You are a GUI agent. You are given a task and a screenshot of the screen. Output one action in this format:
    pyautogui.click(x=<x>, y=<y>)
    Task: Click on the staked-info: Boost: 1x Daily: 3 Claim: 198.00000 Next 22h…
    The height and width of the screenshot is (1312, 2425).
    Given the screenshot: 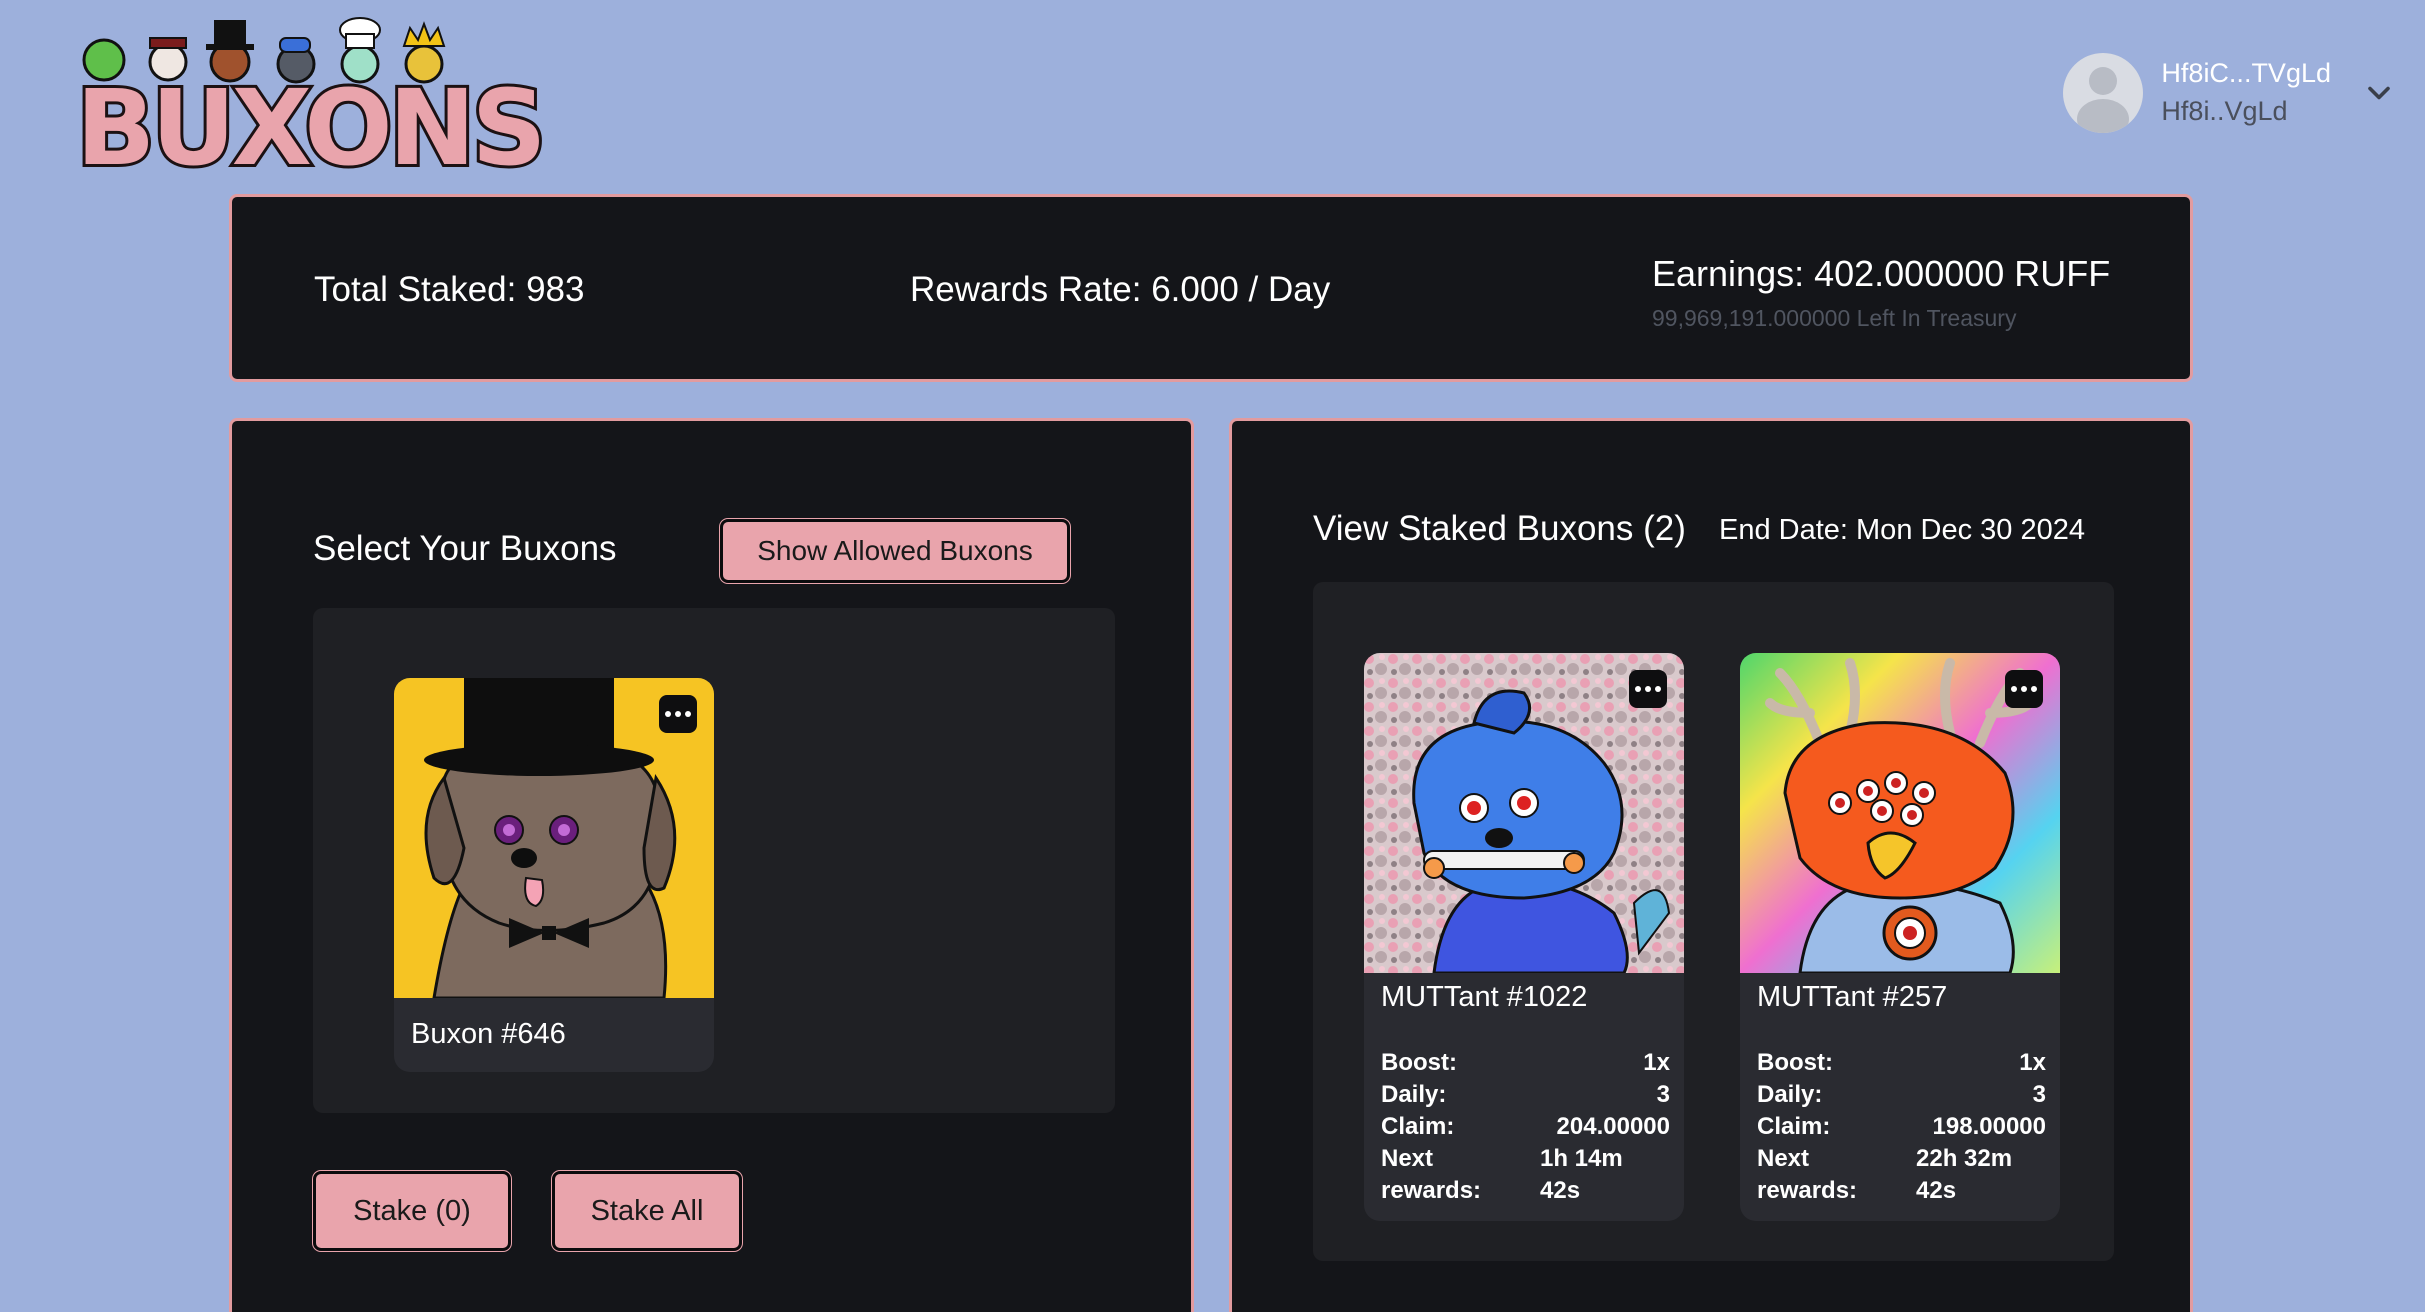 What is the action you would take?
    pyautogui.click(x=1901, y=1127)
    